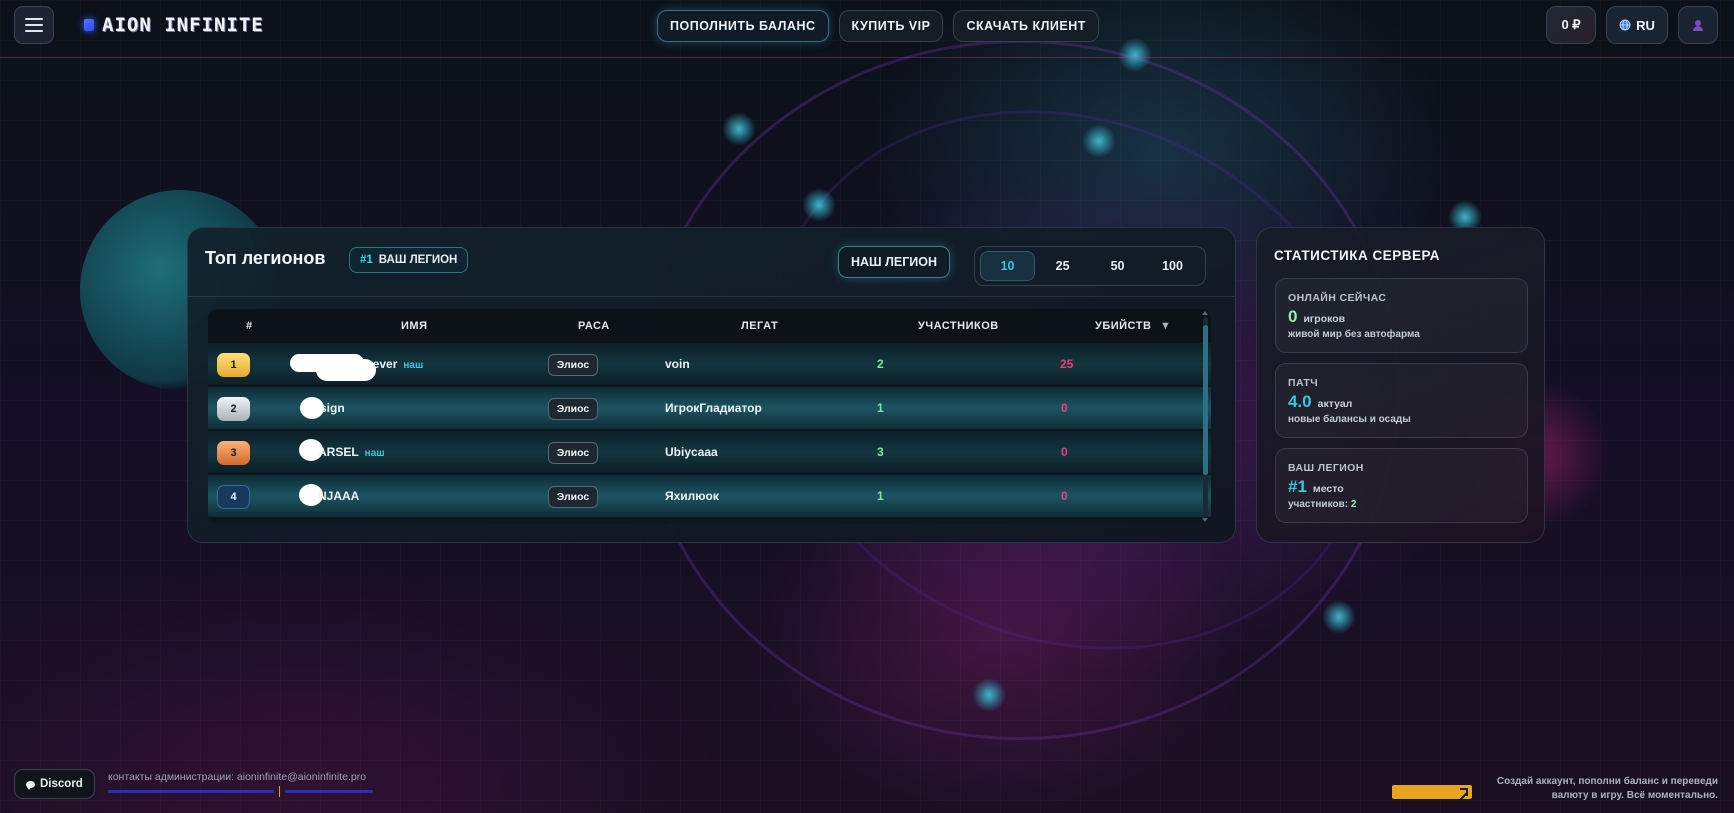 This screenshot has height=813, width=1734. Describe the element at coordinates (692, 496) in the screenshot. I see `legate-name: Яхилюок` at that location.